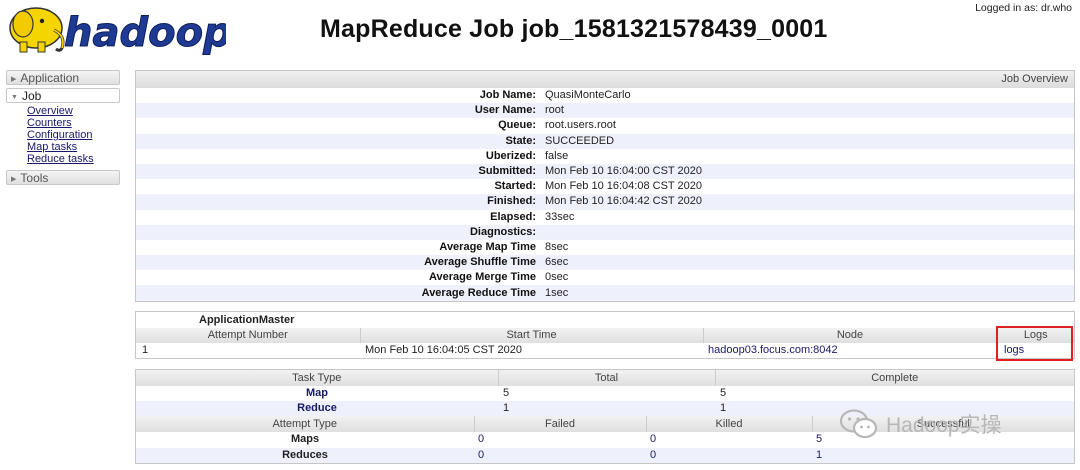 This screenshot has width=1080, height=470. I want to click on chevron-down-icon: ▼, so click(14, 97).